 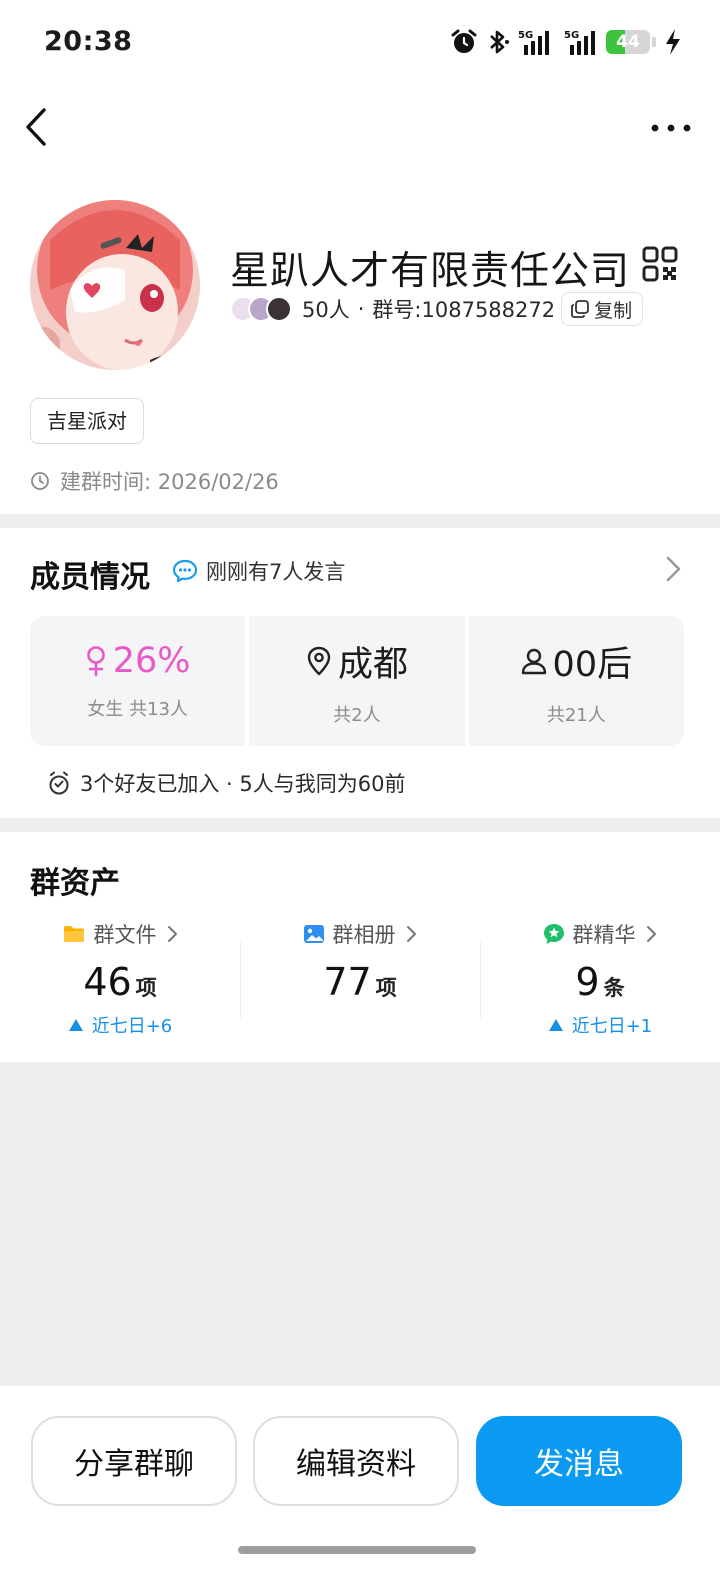 What do you see at coordinates (313, 934) in the screenshot?
I see `image-icon` at bounding box center [313, 934].